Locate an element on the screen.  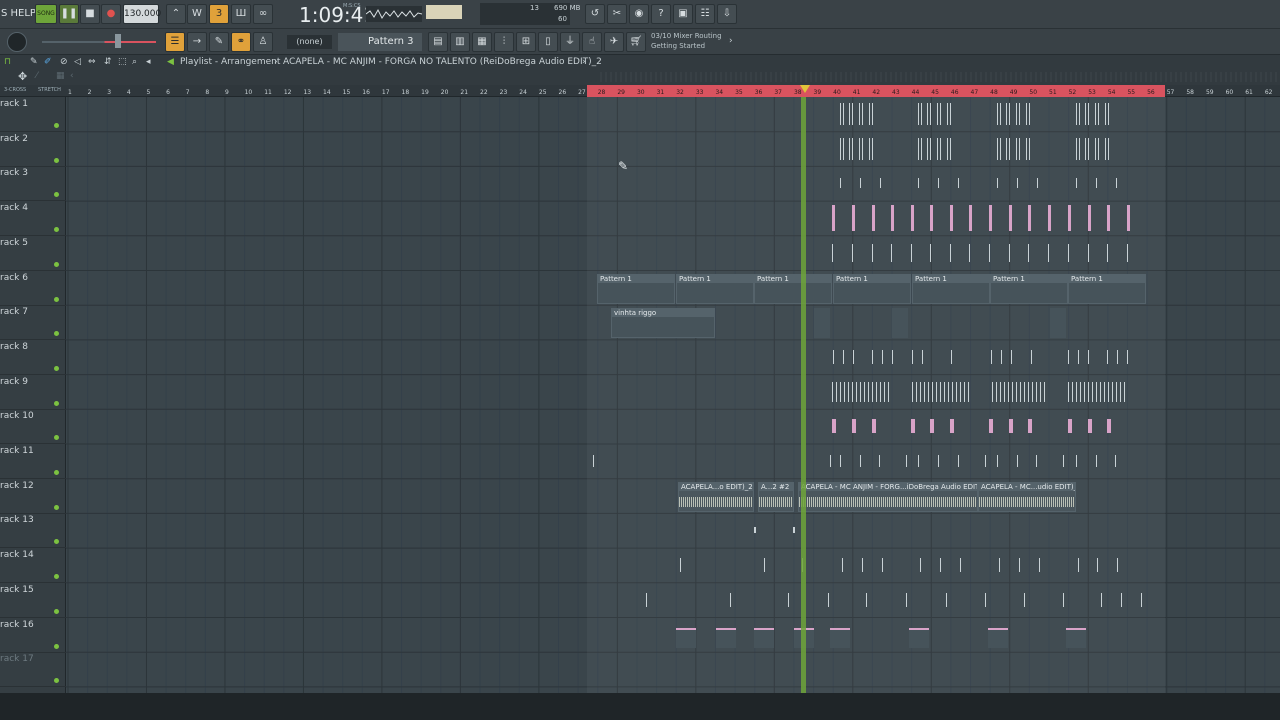
browser-button: ⊞ is located at coordinates (526, 42).